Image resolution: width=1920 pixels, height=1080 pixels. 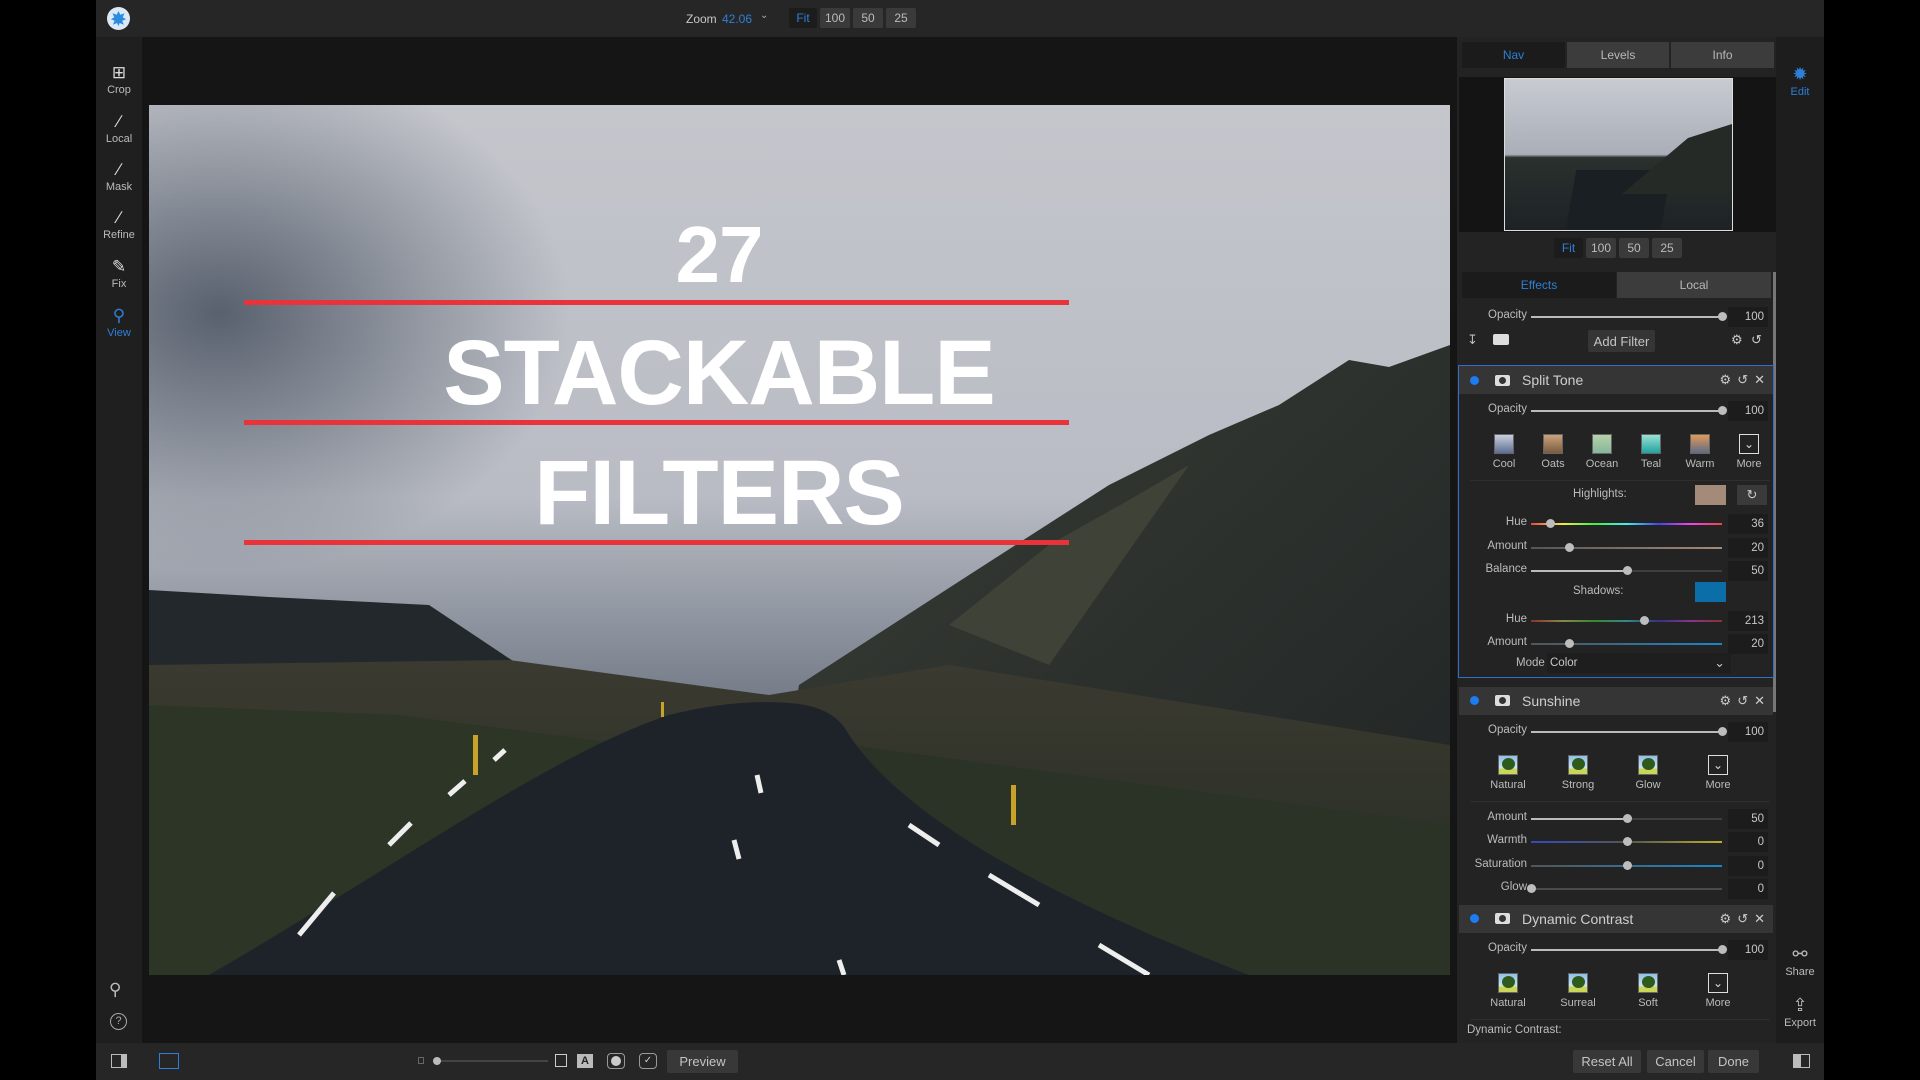 I want to click on edit-module-button: ✹ Edit, so click(x=1800, y=80).